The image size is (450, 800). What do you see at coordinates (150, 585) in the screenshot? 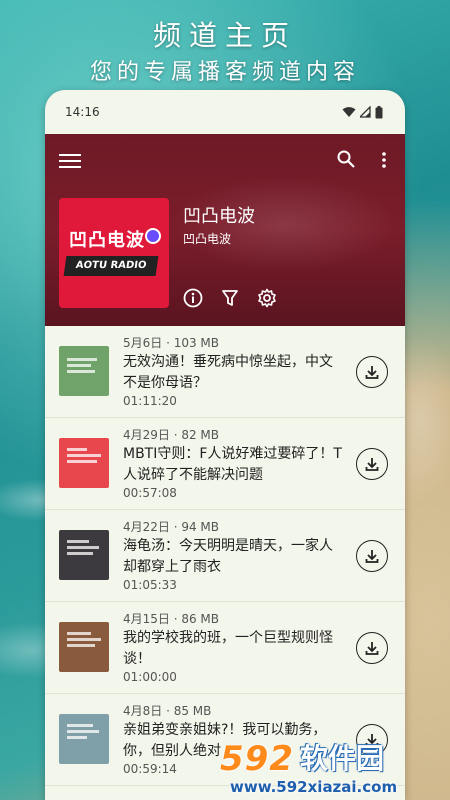
I see `episode-duration: 01:05:33` at bounding box center [150, 585].